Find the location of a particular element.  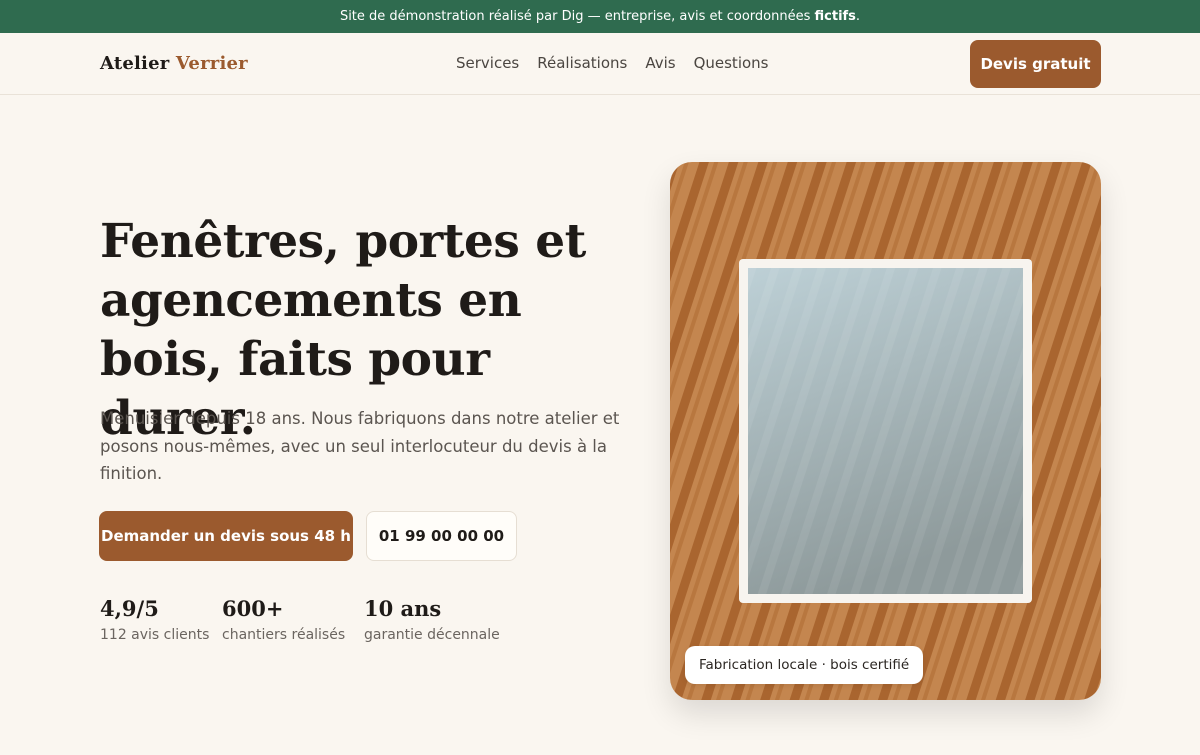

stat-rating: 4,9/5 112 avis clients is located at coordinates (154, 619).